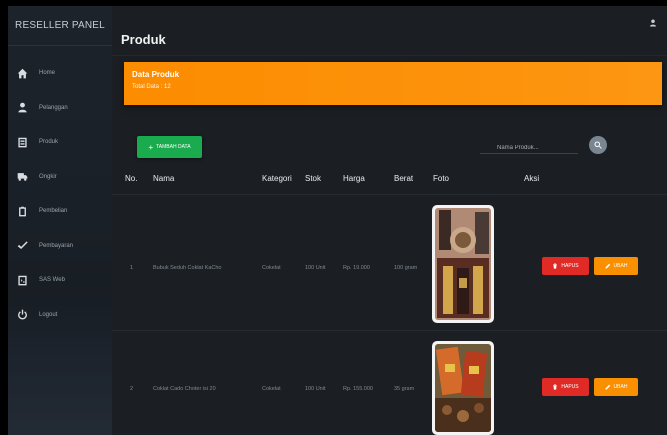 Image resolution: width=667 pixels, height=435 pixels. What do you see at coordinates (22, 246) in the screenshot?
I see `check-icon` at bounding box center [22, 246].